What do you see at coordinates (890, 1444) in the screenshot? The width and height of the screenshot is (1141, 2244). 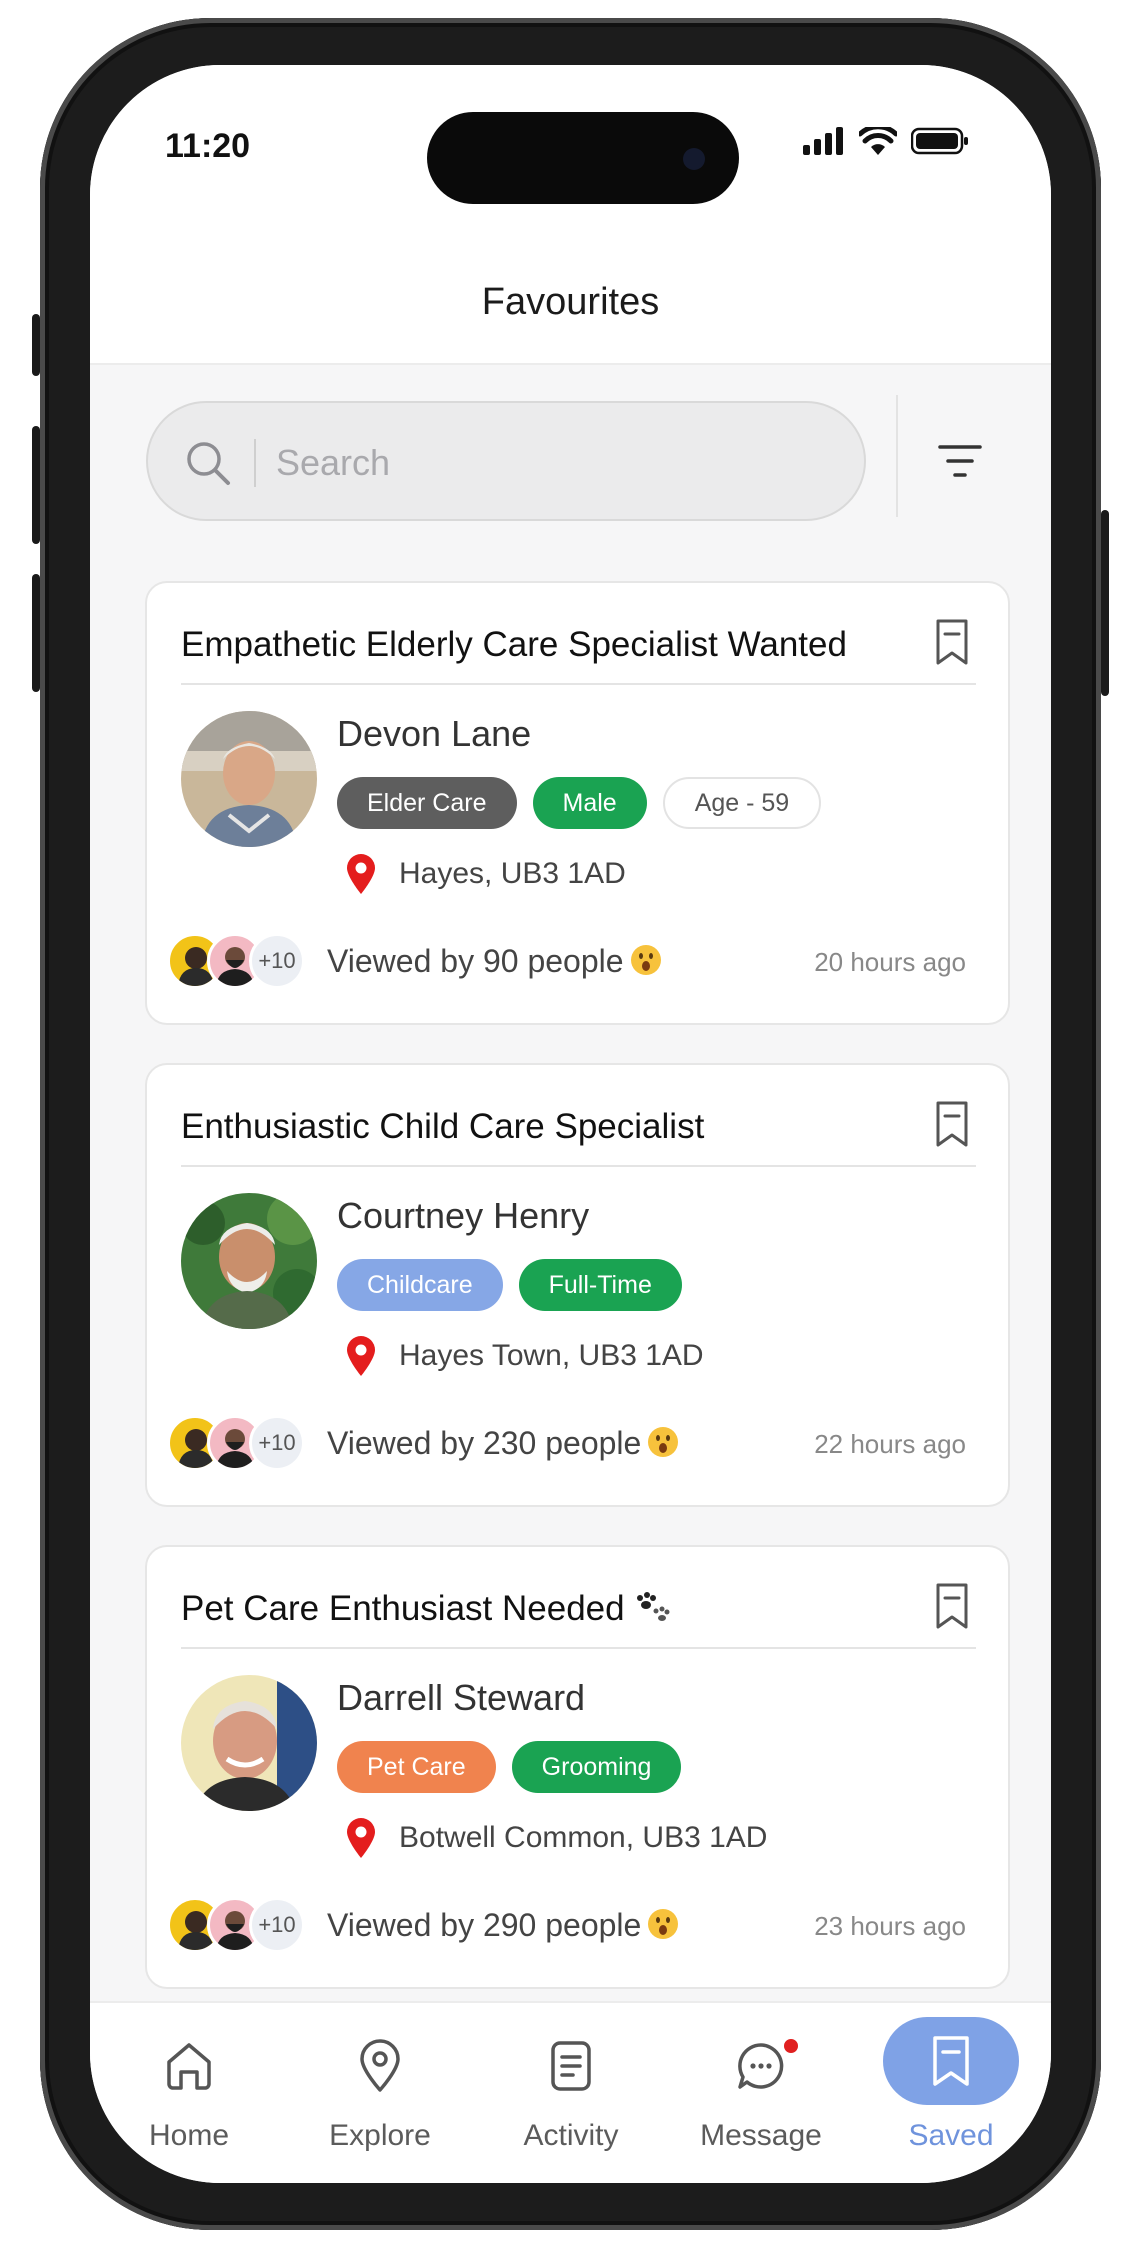 I see `posted-time: 22 hours ago` at bounding box center [890, 1444].